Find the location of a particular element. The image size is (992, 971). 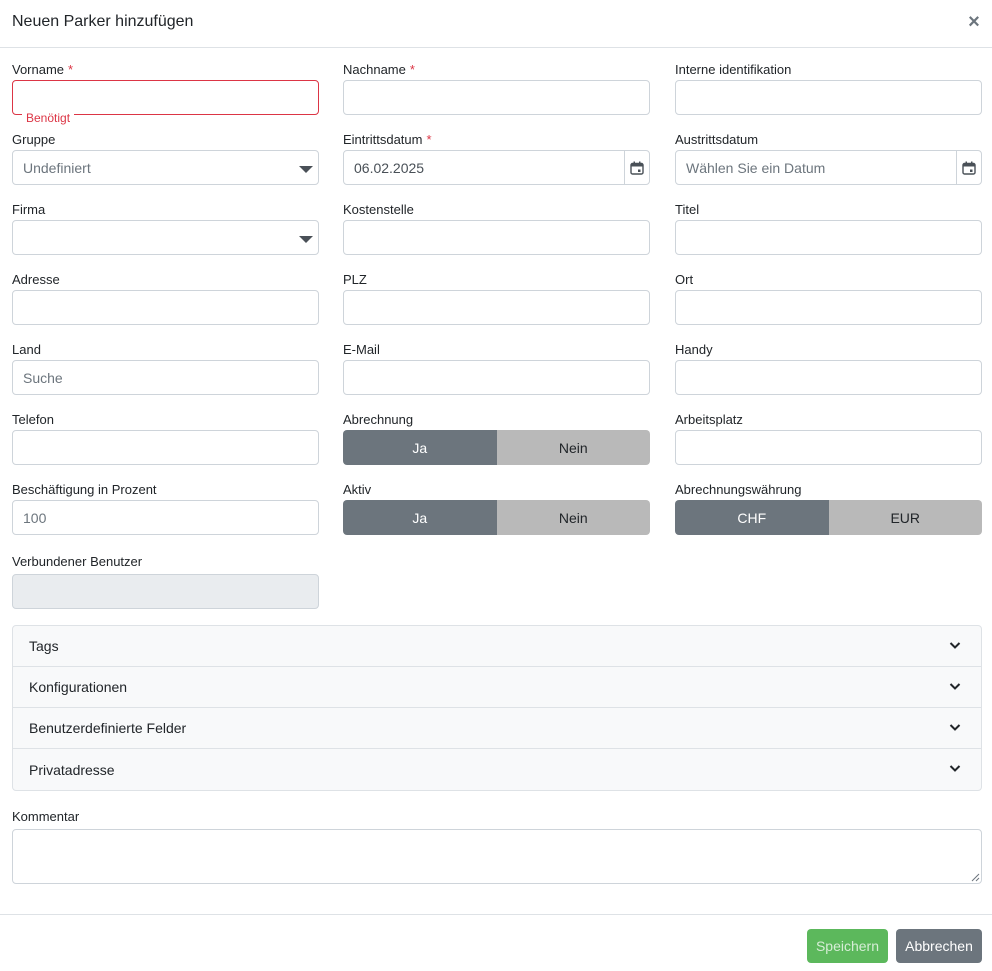

austrittsdatum-input: Wählen Sie ein Datum is located at coordinates (828, 167).